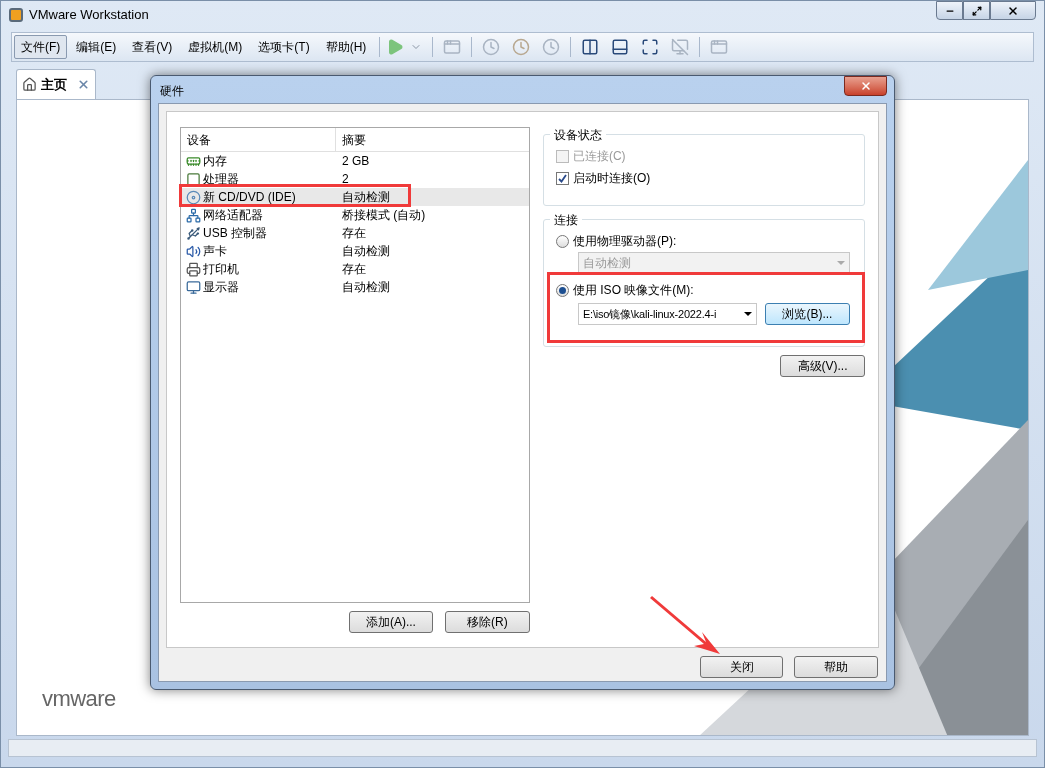  What do you see at coordinates (193, 269) in the screenshot?
I see `printer-icon` at bounding box center [193, 269].